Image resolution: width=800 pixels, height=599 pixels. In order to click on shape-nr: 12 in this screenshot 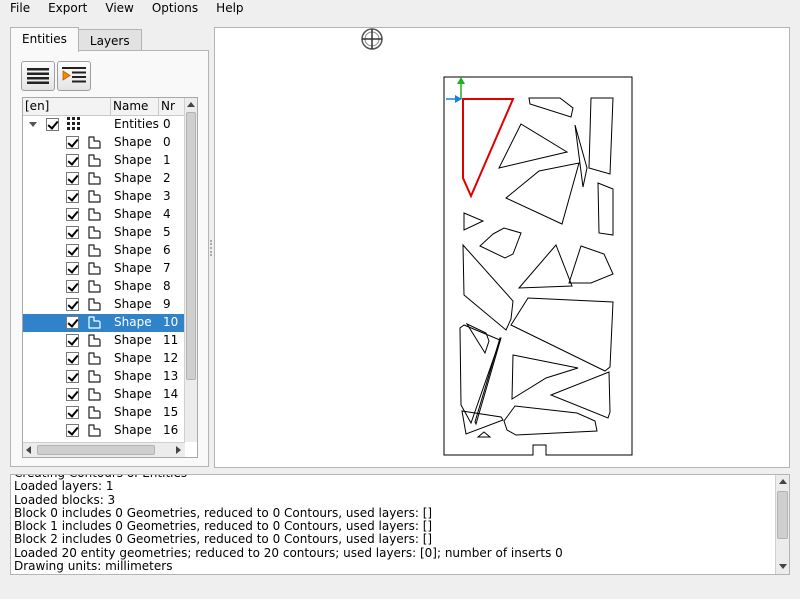, I will do `click(171, 358)`.